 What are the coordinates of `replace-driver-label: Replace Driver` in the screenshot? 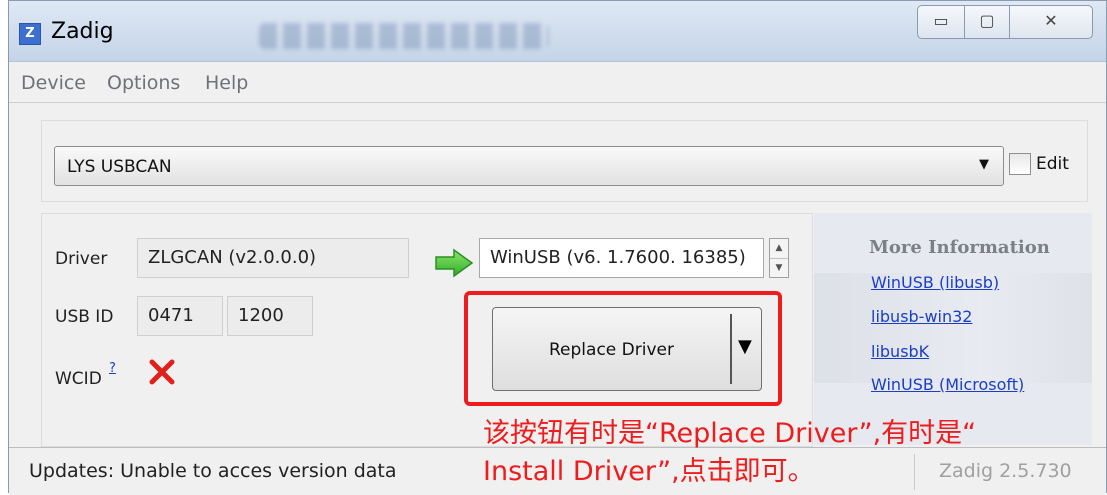 It's located at (611, 350).